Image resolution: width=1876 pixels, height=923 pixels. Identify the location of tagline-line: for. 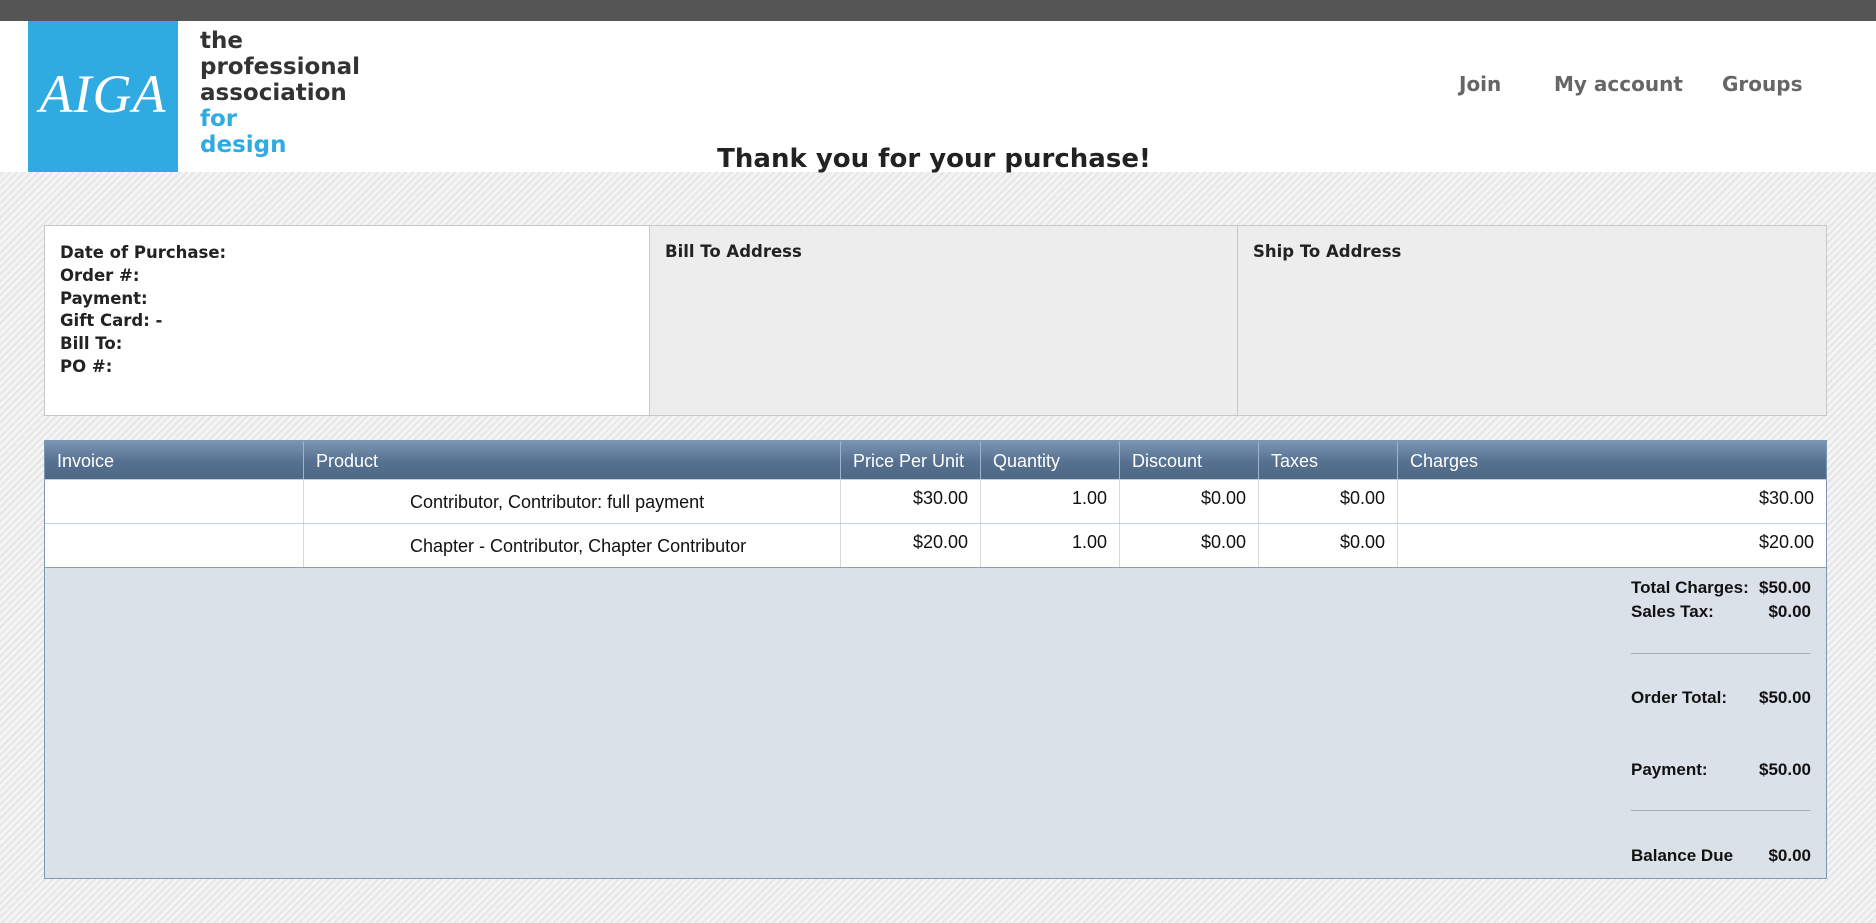
(219, 119).